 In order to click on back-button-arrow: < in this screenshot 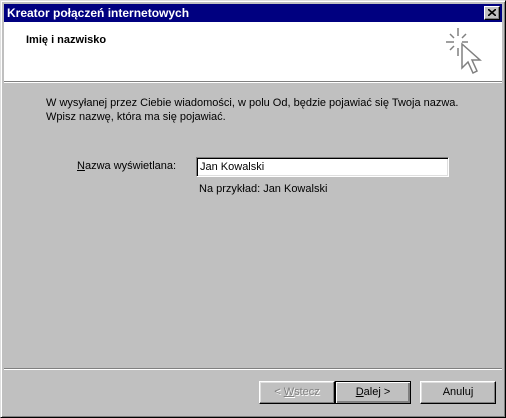, I will do `click(279, 392)`.